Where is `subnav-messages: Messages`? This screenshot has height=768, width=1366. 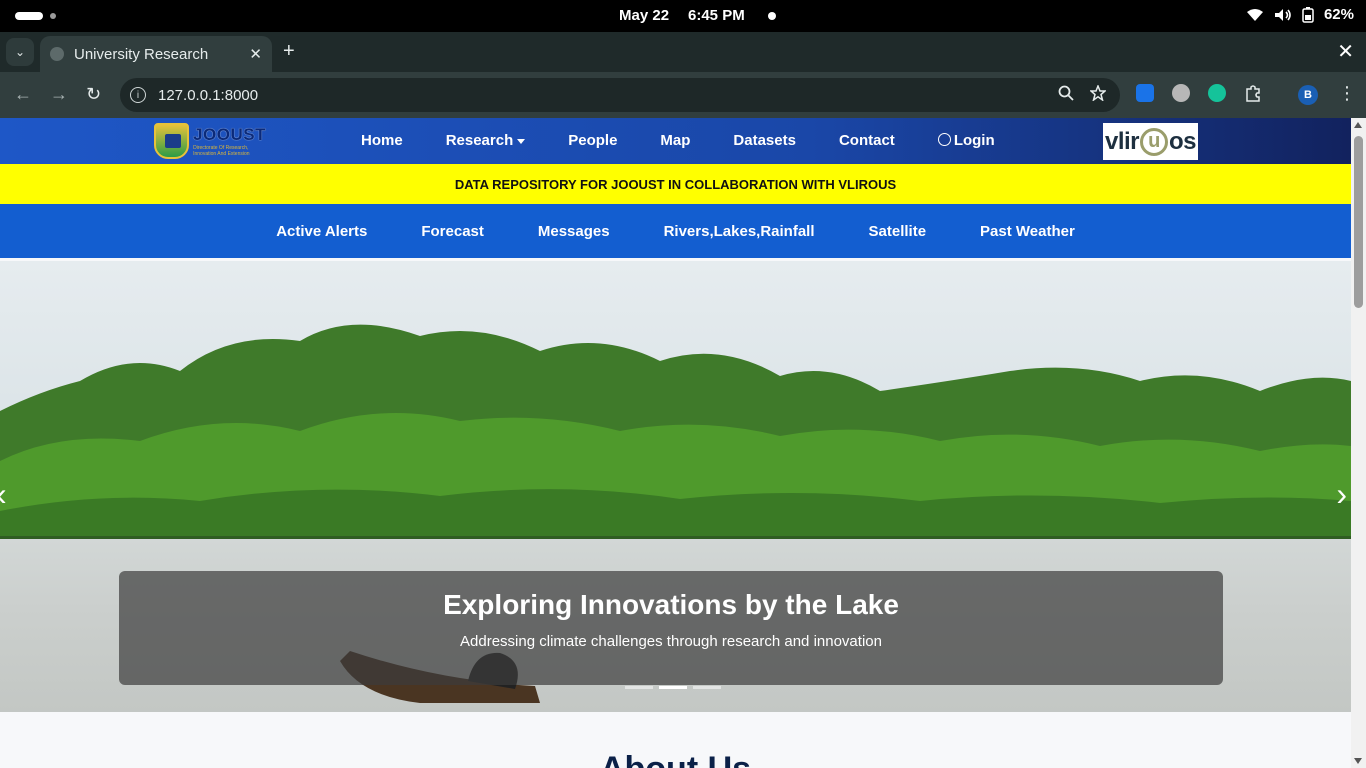
subnav-messages: Messages is located at coordinates (574, 231).